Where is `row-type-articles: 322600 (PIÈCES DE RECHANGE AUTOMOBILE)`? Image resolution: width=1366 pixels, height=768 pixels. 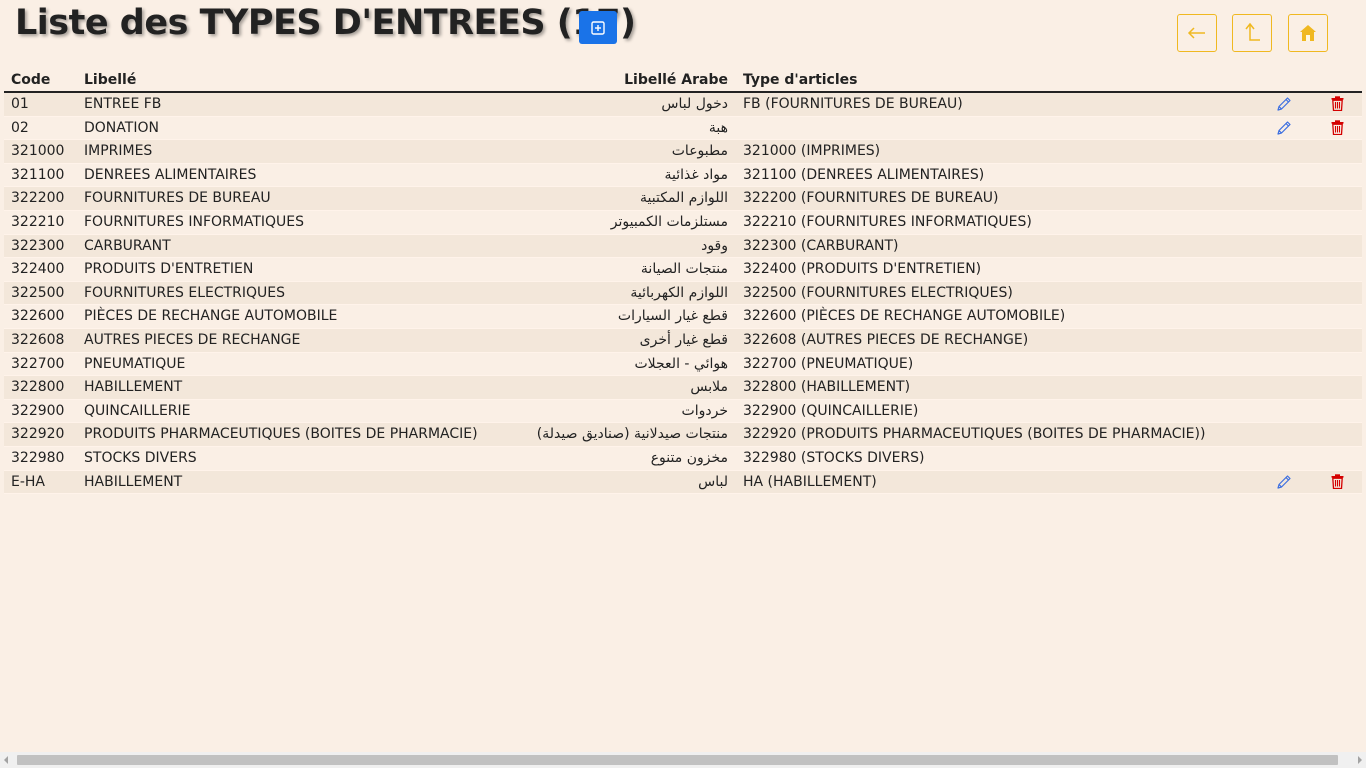
row-type-articles: 322600 (PIÈCES DE RECHANGE AUTOMOBILE) is located at coordinates (904, 316).